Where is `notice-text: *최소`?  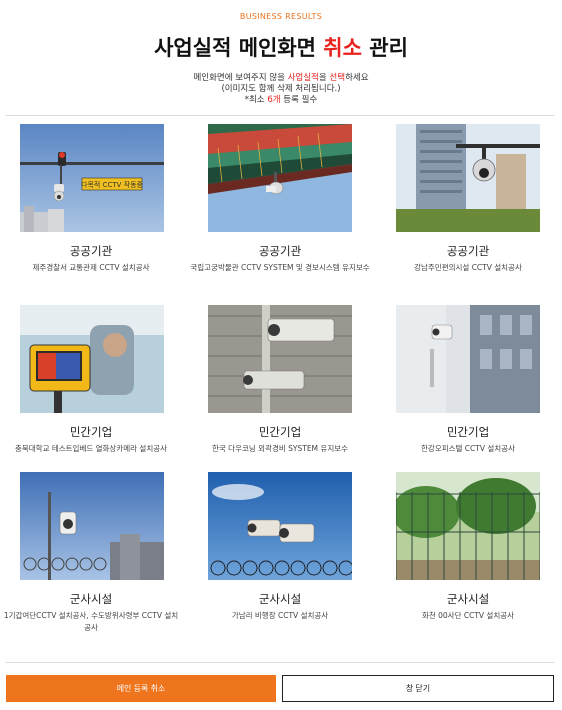 notice-text: *최소 is located at coordinates (256, 100).